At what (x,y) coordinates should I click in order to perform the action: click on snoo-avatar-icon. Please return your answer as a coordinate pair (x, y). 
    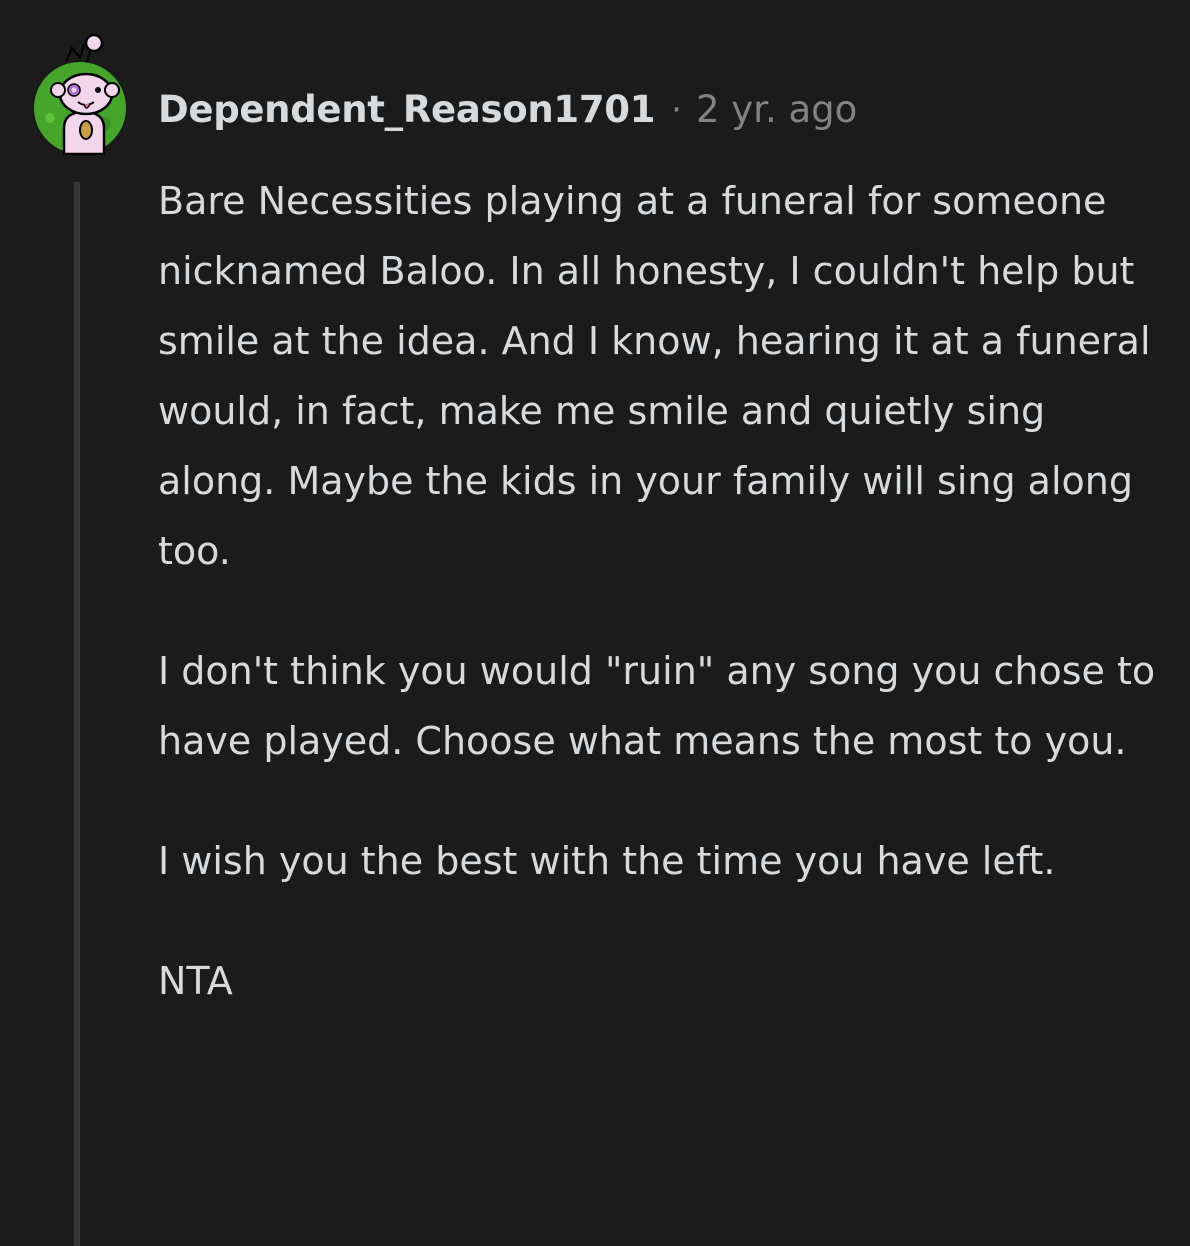
    Looking at the image, I should click on (80, 94).